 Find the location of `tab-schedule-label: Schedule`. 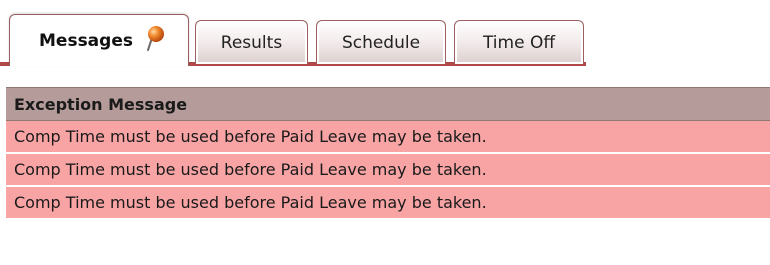

tab-schedule-label: Schedule is located at coordinates (381, 42).